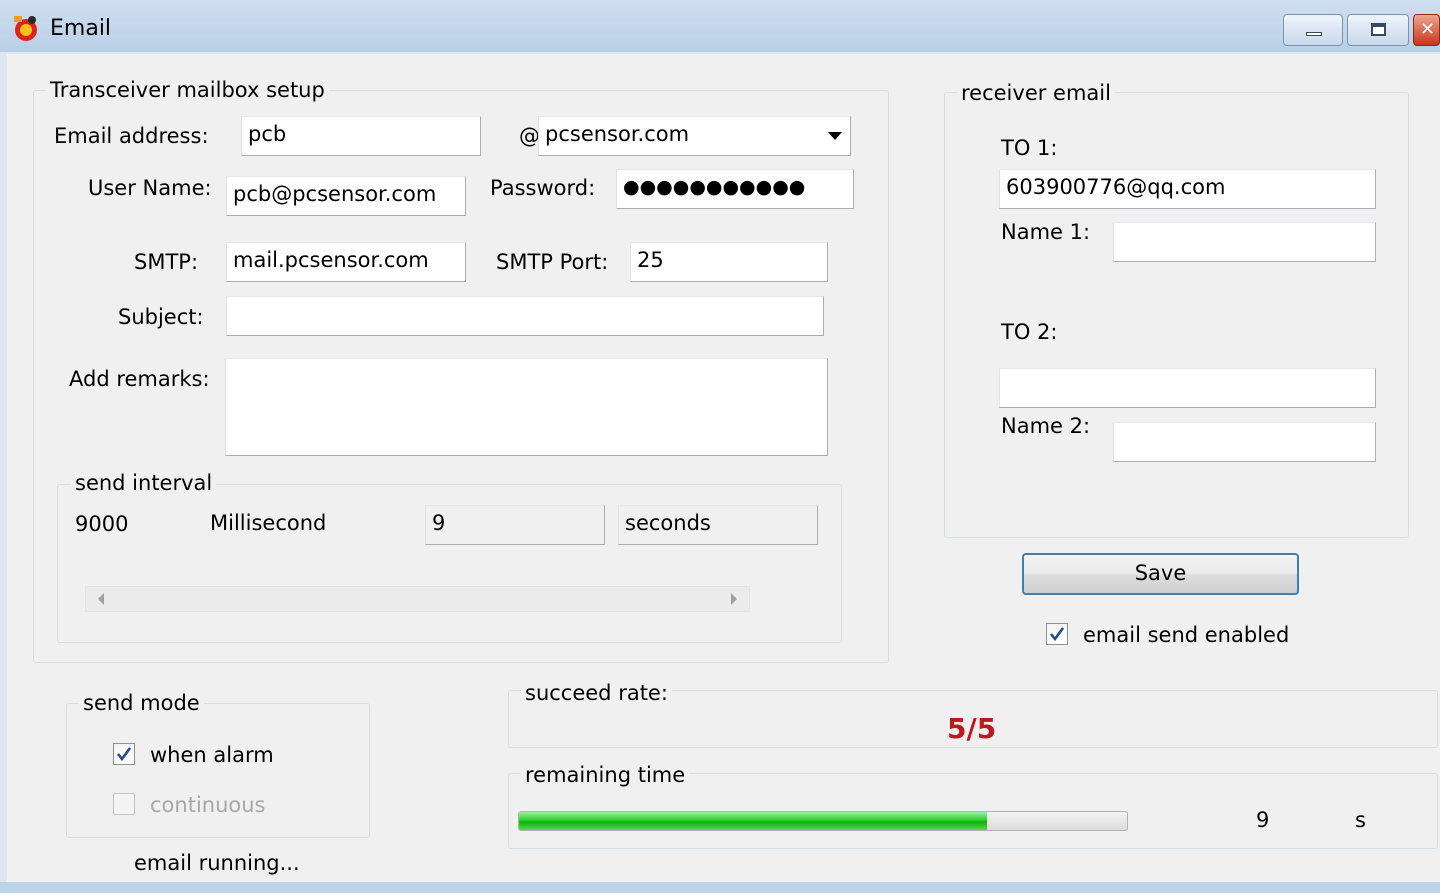  I want to click on interval-ms-value: 9000, so click(102, 524).